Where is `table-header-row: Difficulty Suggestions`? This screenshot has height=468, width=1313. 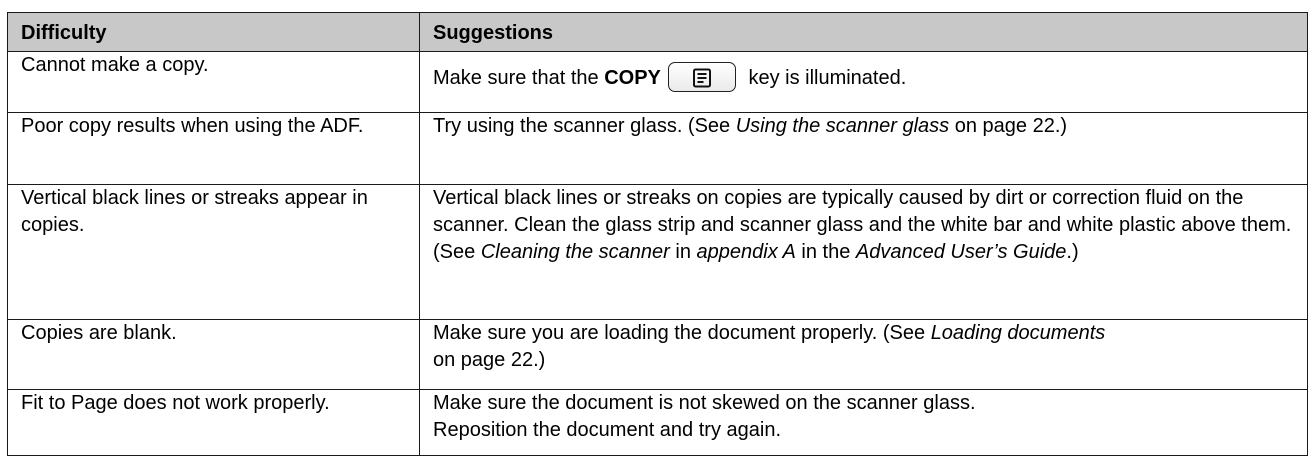
table-header-row: Difficulty Suggestions is located at coordinates (657, 32).